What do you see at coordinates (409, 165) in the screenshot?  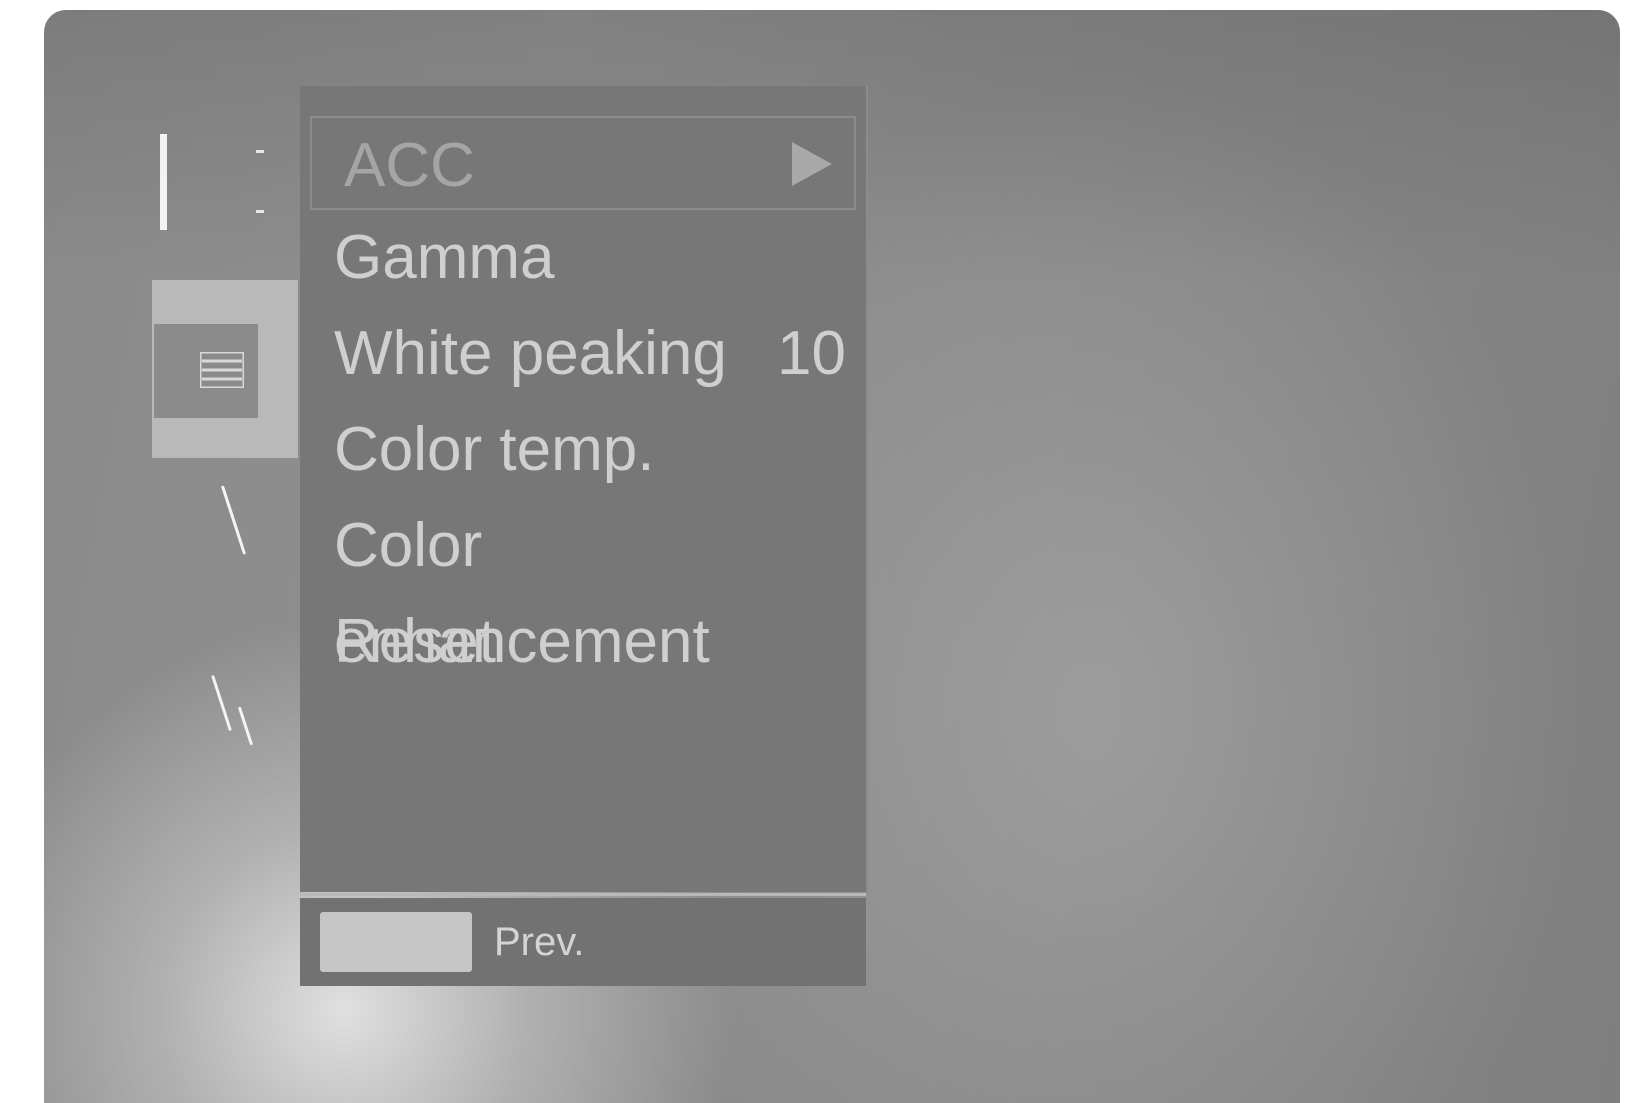 I see `menu-item-label: ACC` at bounding box center [409, 165].